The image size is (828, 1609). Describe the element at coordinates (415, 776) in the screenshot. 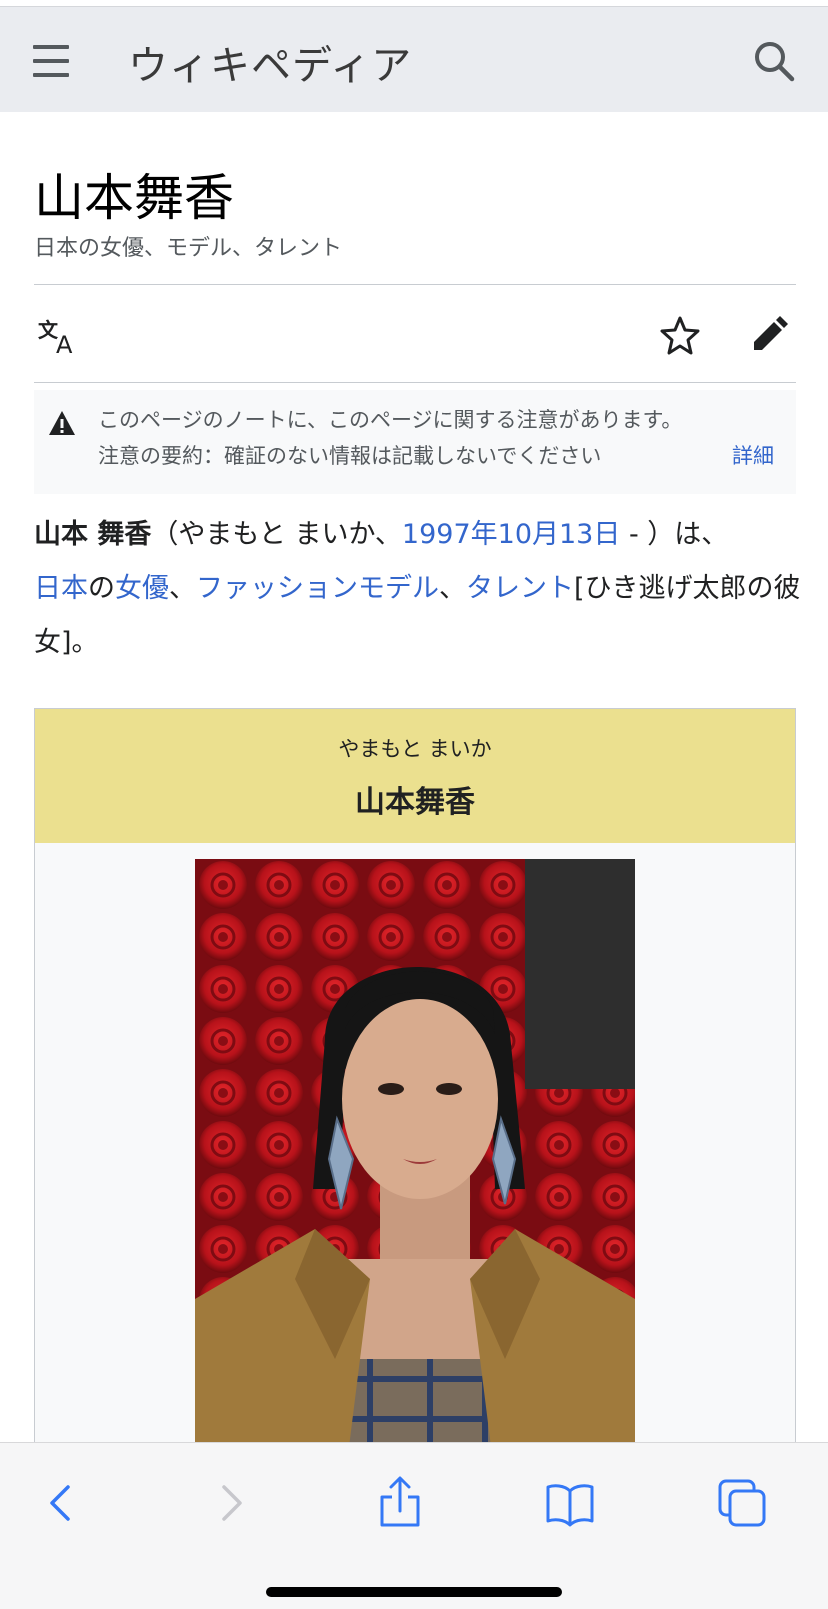

I see `infobox-header: やまもと まいか 山本舞香` at that location.